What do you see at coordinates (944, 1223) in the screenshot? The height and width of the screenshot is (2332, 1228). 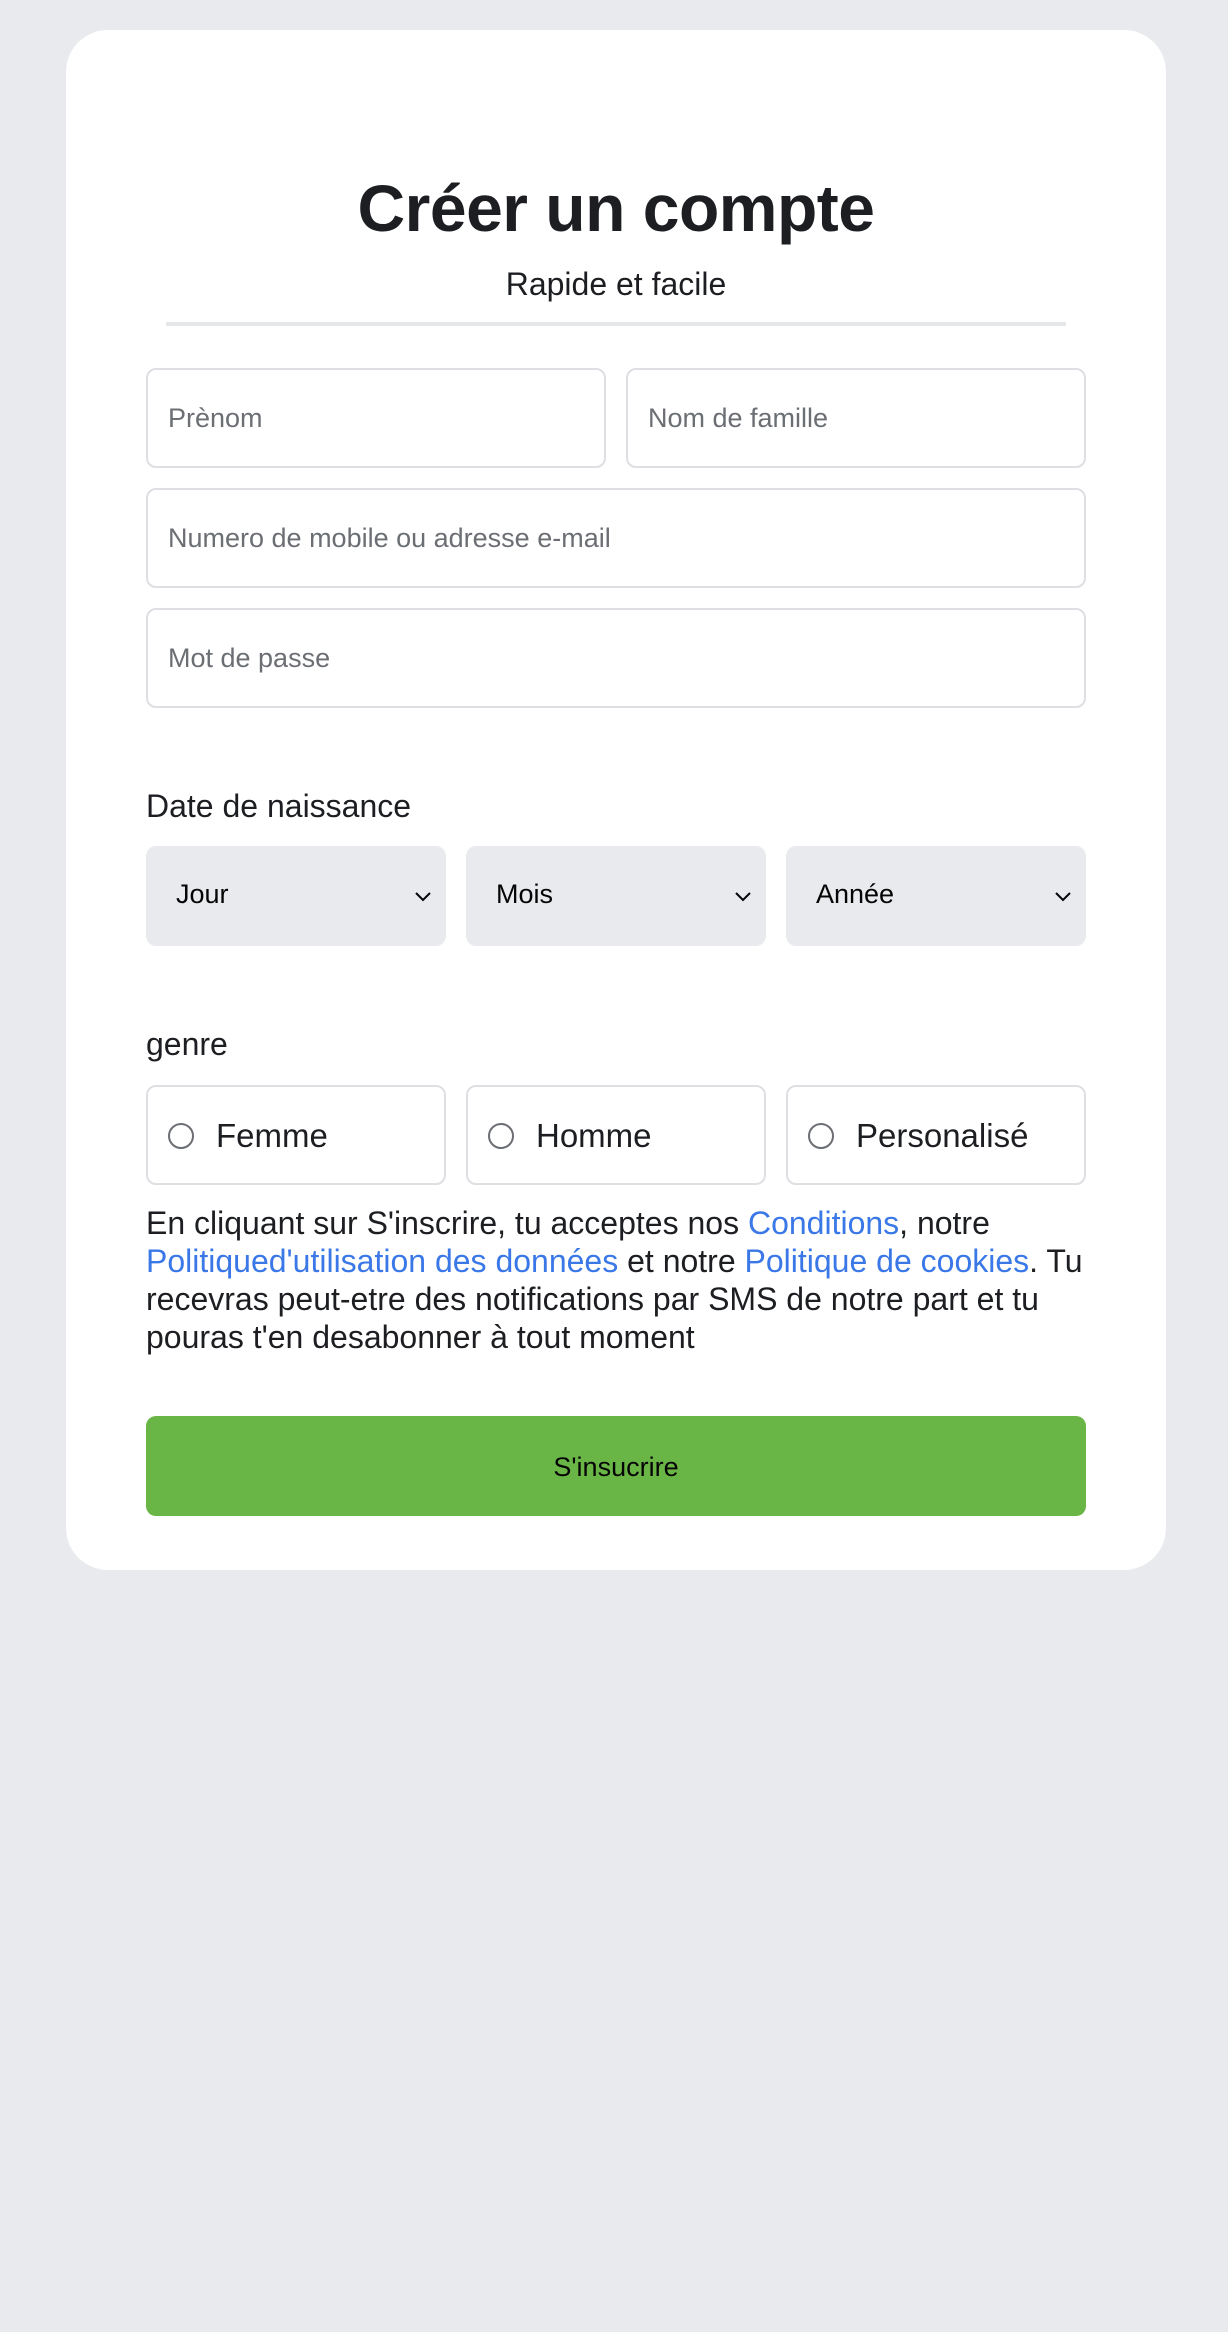 I see `terms-text-part: , notre` at bounding box center [944, 1223].